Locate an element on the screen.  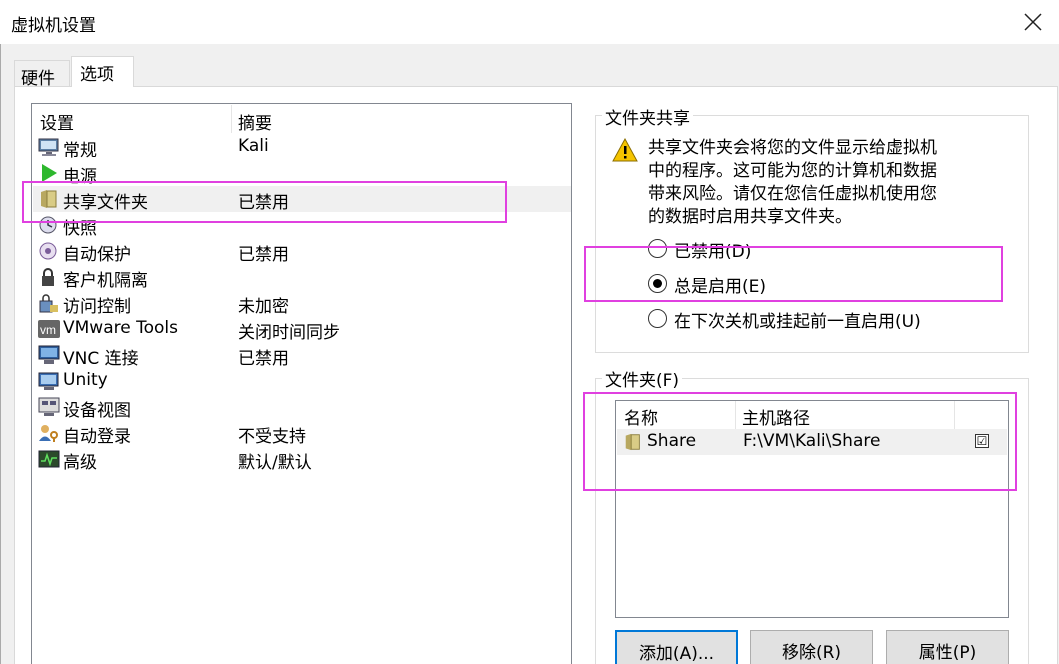
properties-button: 属性(P) is located at coordinates (947, 647).